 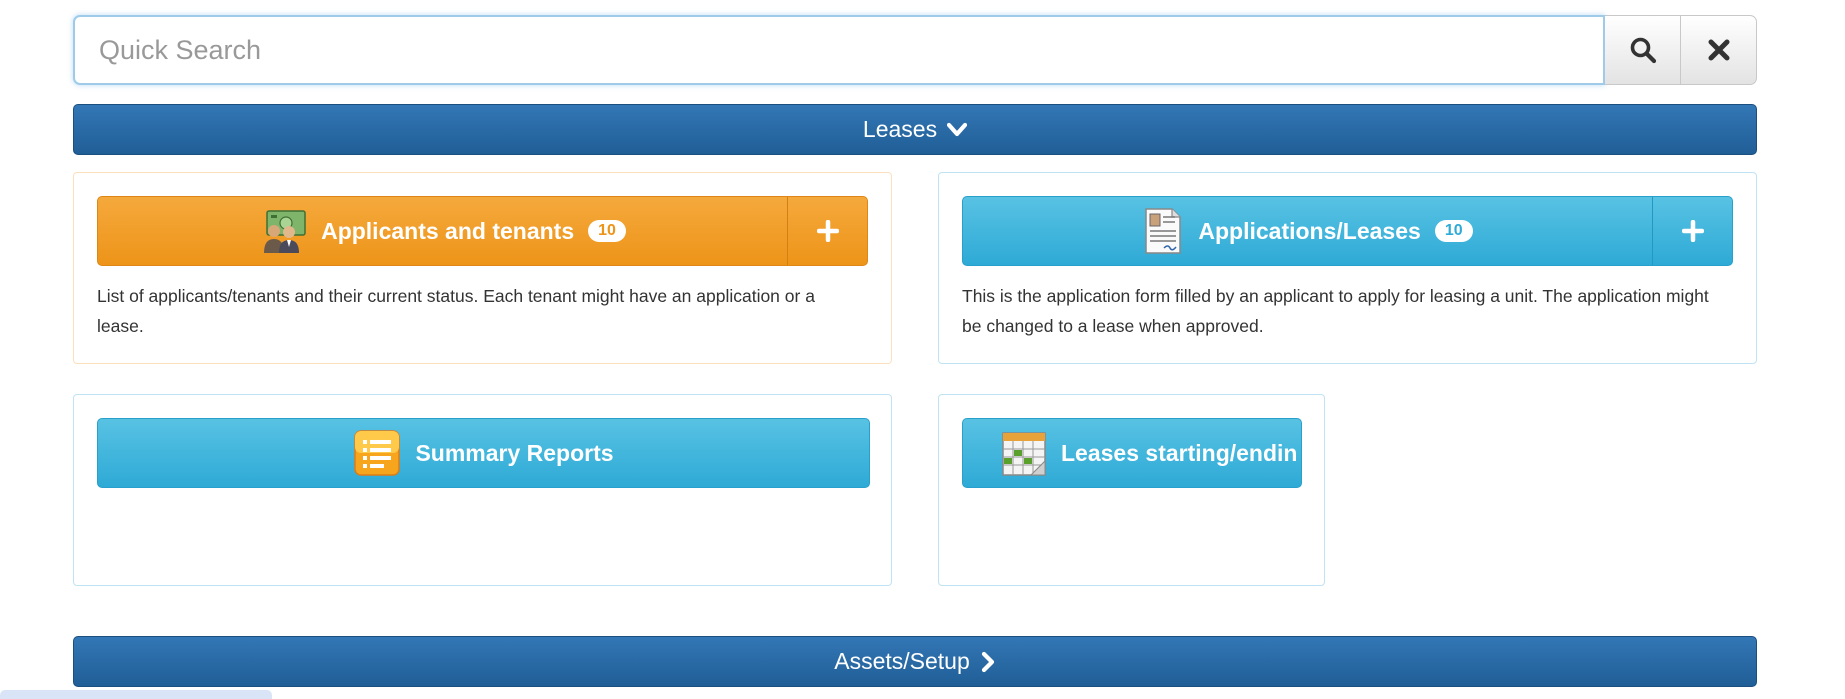 I want to click on quick-search-bar, so click(x=915, y=50).